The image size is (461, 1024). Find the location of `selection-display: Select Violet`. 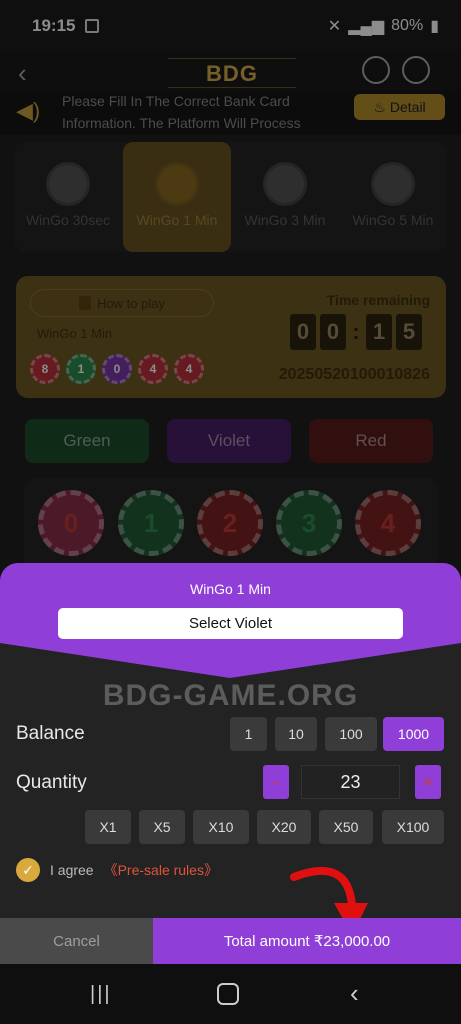

selection-display: Select Violet is located at coordinates (230, 623).